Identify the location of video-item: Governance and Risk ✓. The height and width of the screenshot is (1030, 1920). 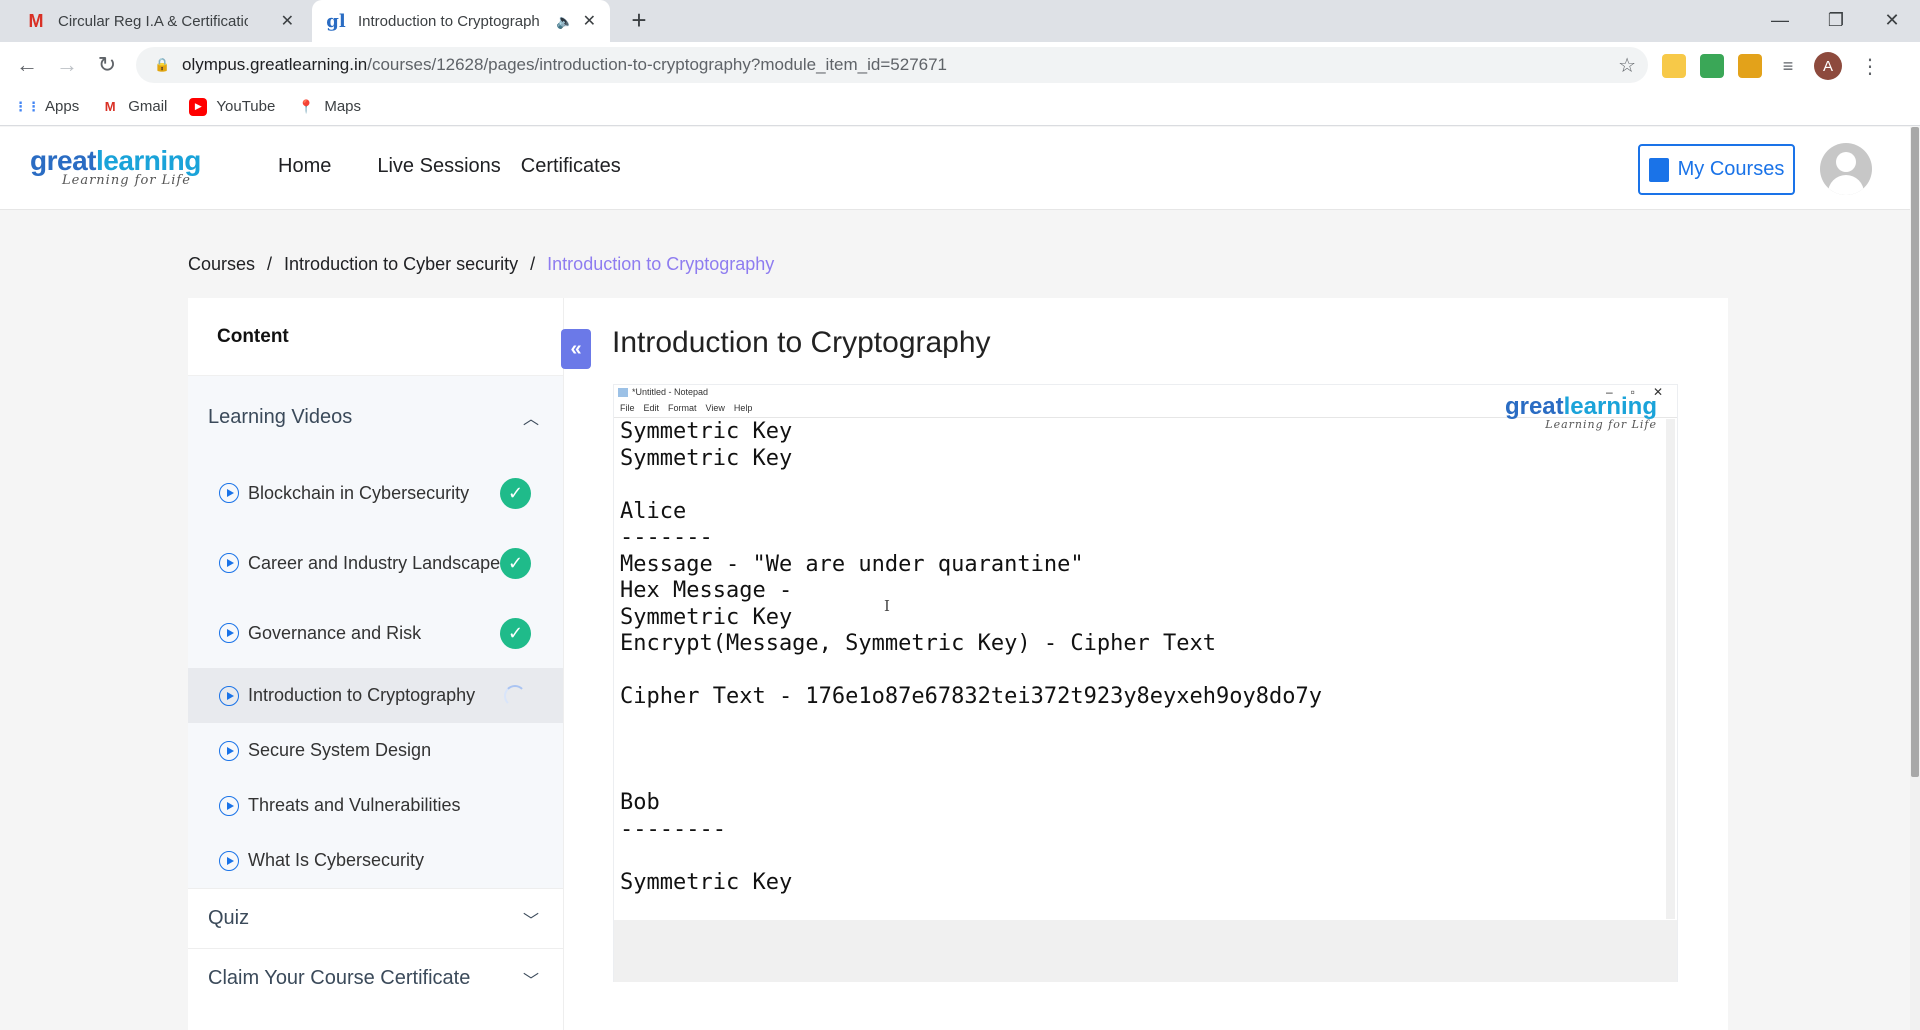
(375, 633).